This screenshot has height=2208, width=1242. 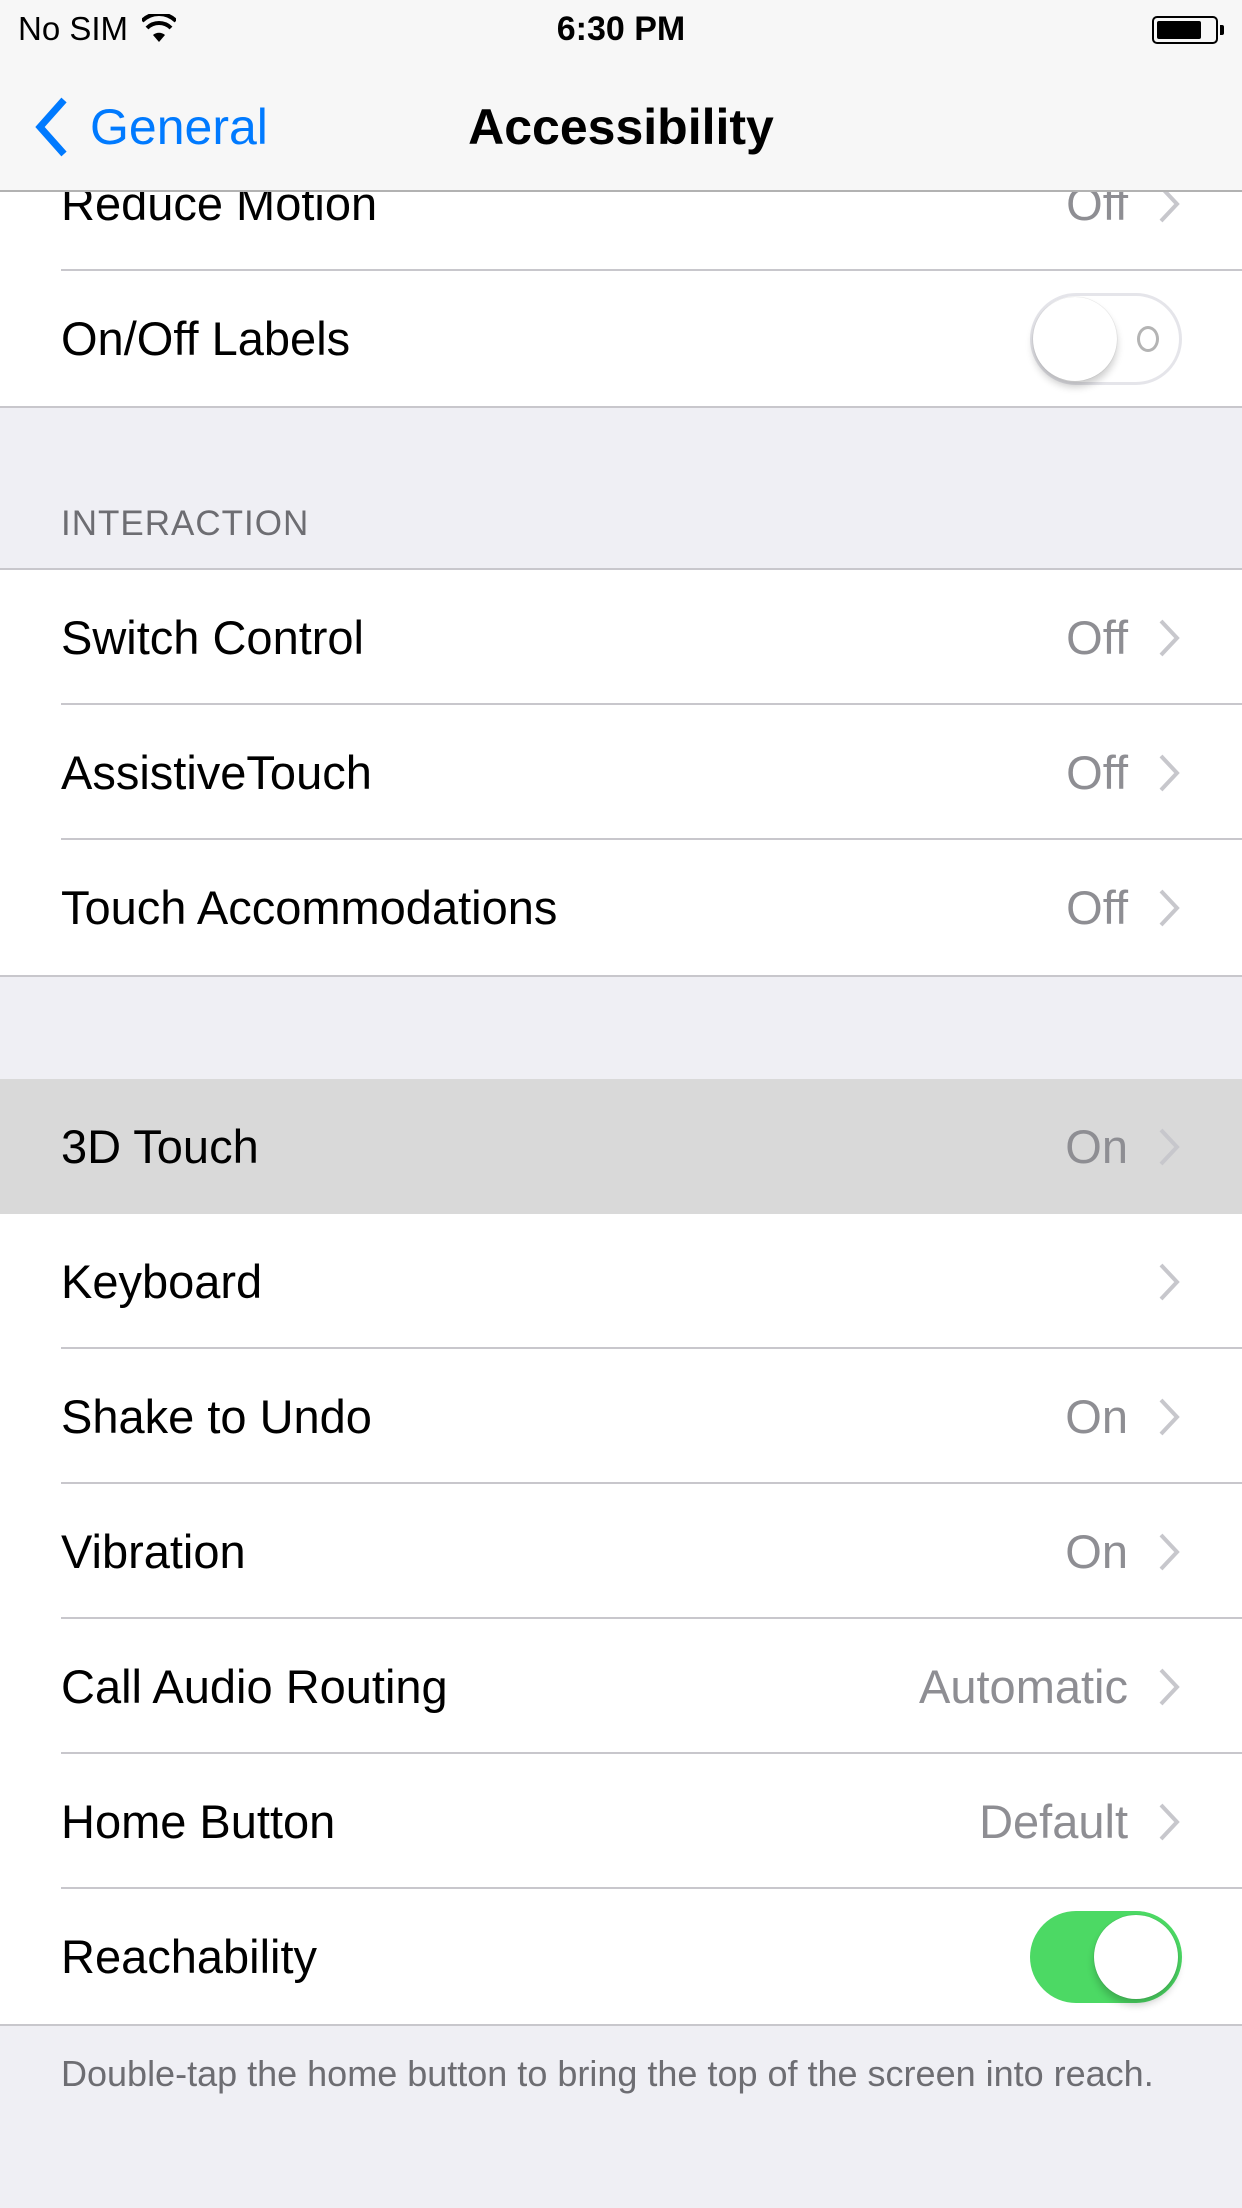 What do you see at coordinates (189, 1956) in the screenshot?
I see `row-label: Reachability` at bounding box center [189, 1956].